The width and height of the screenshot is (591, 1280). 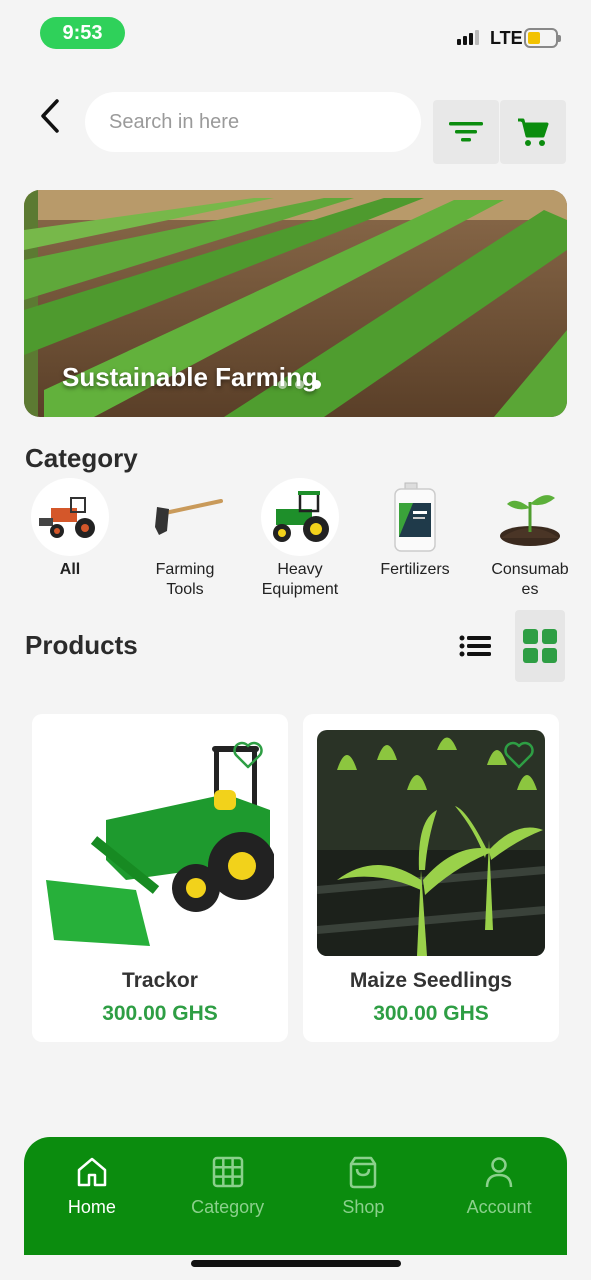 I want to click on category-item-farming-tools: Farming Tools, so click(x=185, y=539).